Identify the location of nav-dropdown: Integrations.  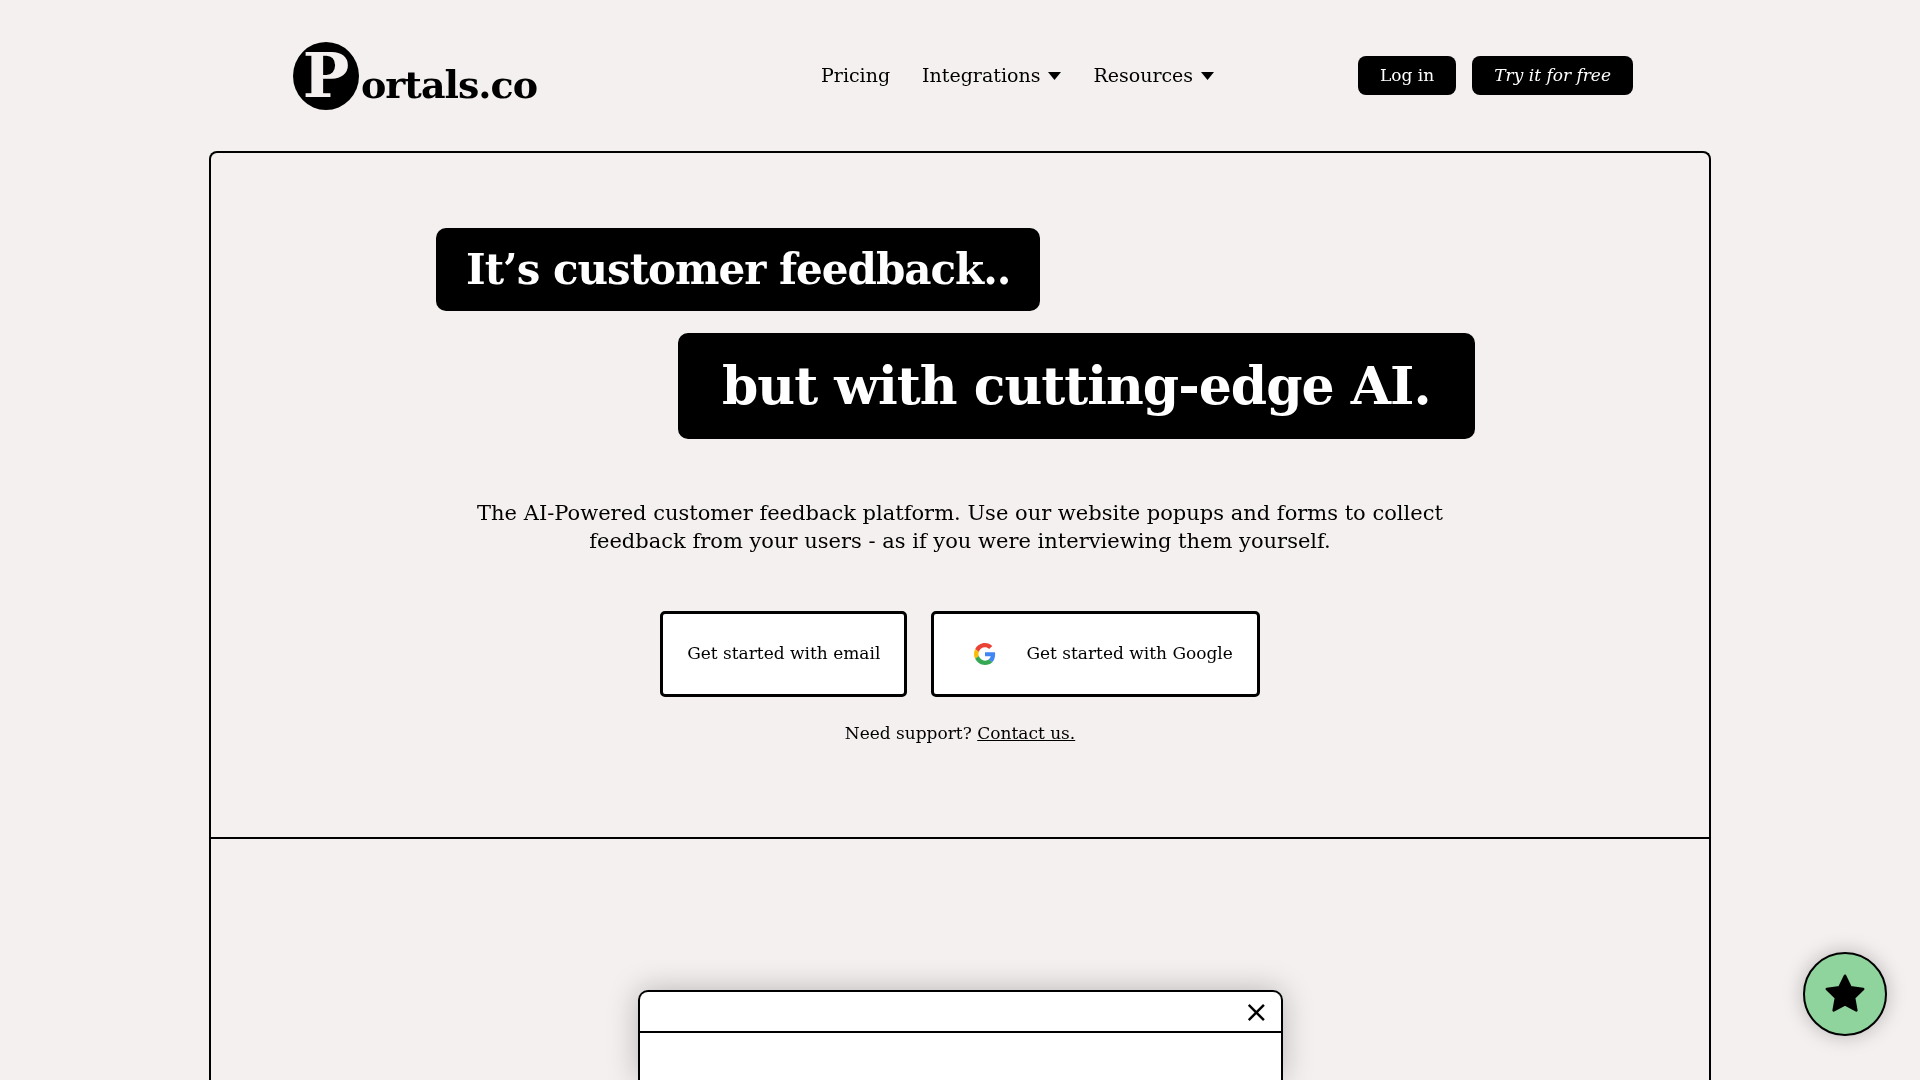
(992, 75).